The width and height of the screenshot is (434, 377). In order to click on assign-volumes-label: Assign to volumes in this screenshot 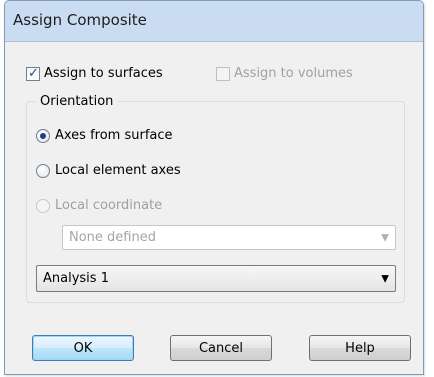, I will do `click(293, 73)`.